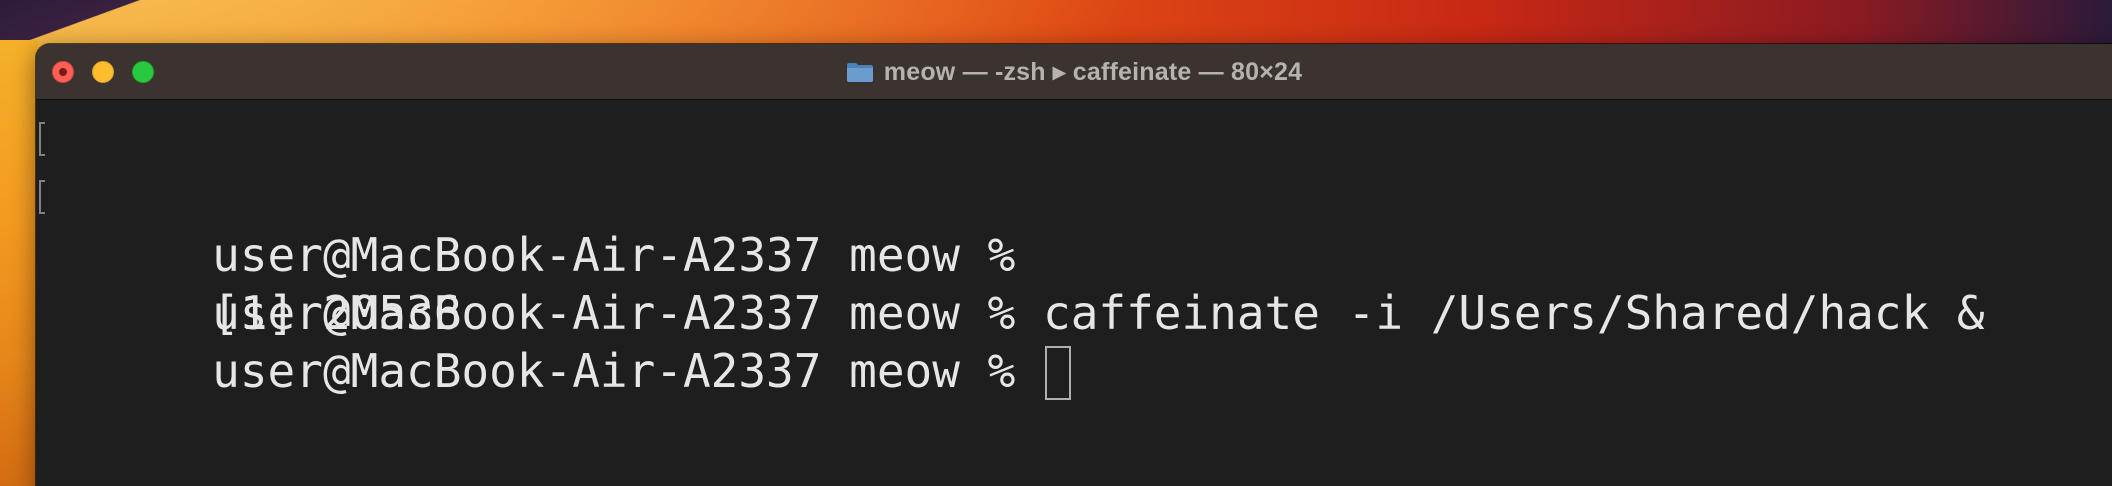  What do you see at coordinates (1058, 372) in the screenshot?
I see `text-cursor` at bounding box center [1058, 372].